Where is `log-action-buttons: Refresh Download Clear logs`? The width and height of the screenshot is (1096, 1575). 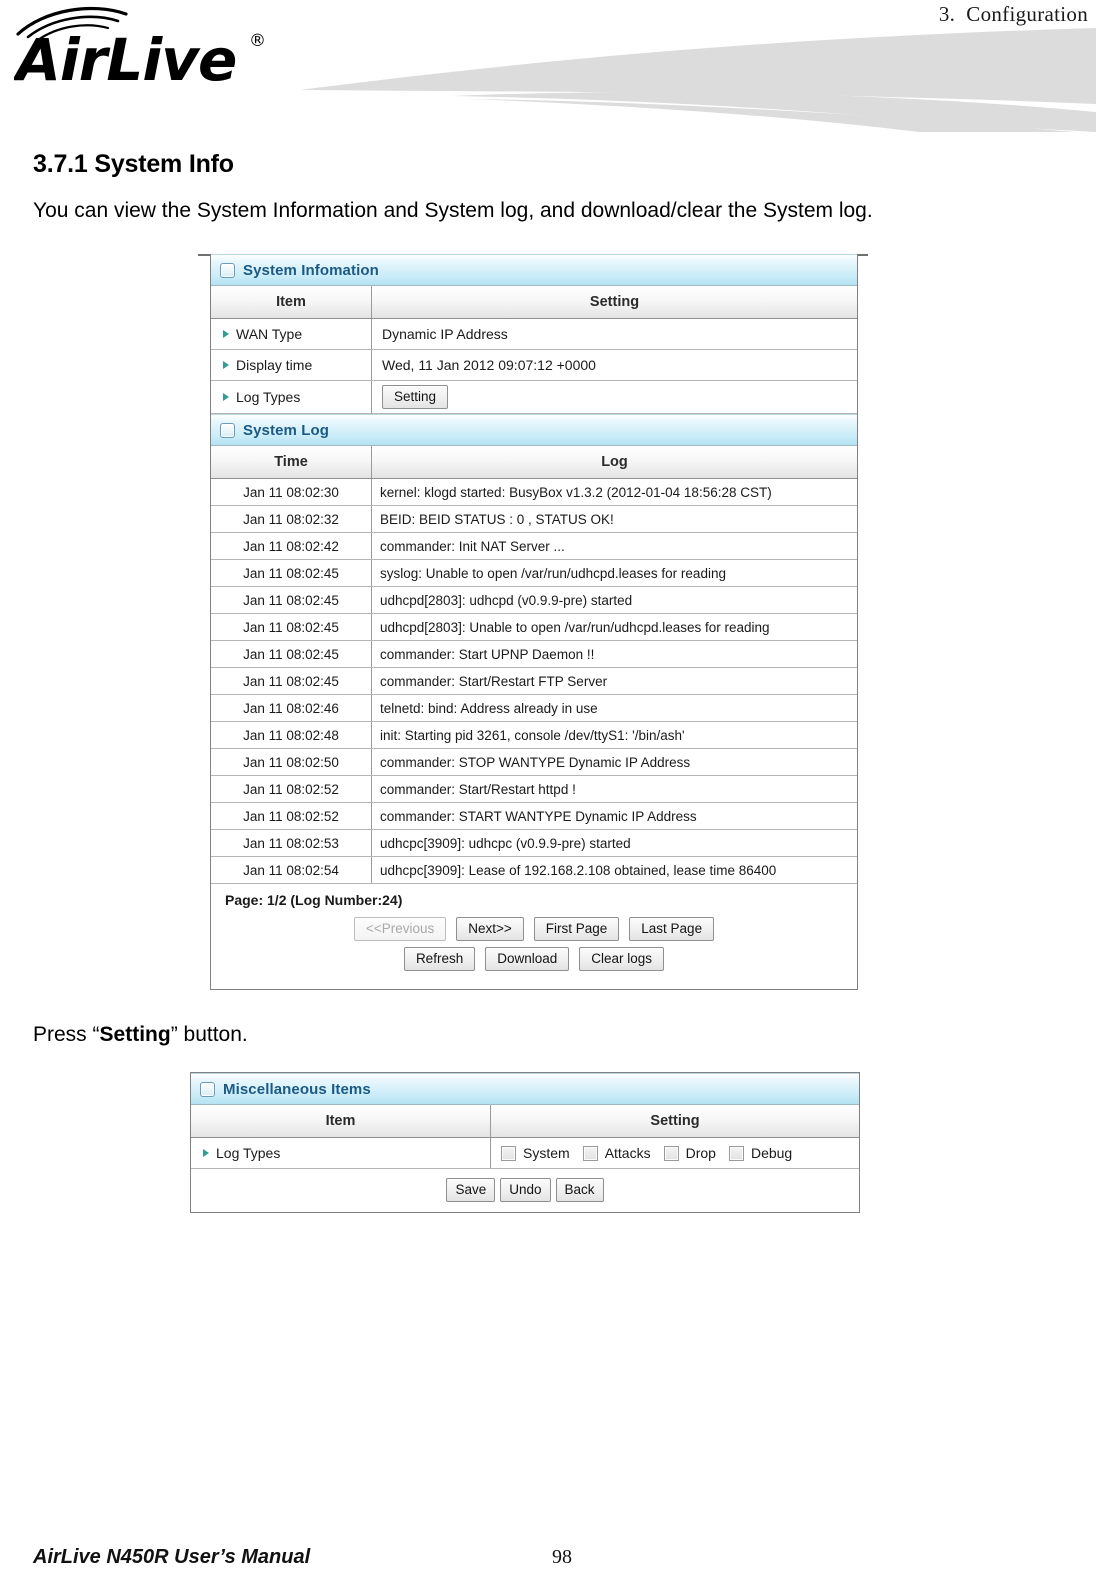 log-action-buttons: Refresh Download Clear logs is located at coordinates (534, 959).